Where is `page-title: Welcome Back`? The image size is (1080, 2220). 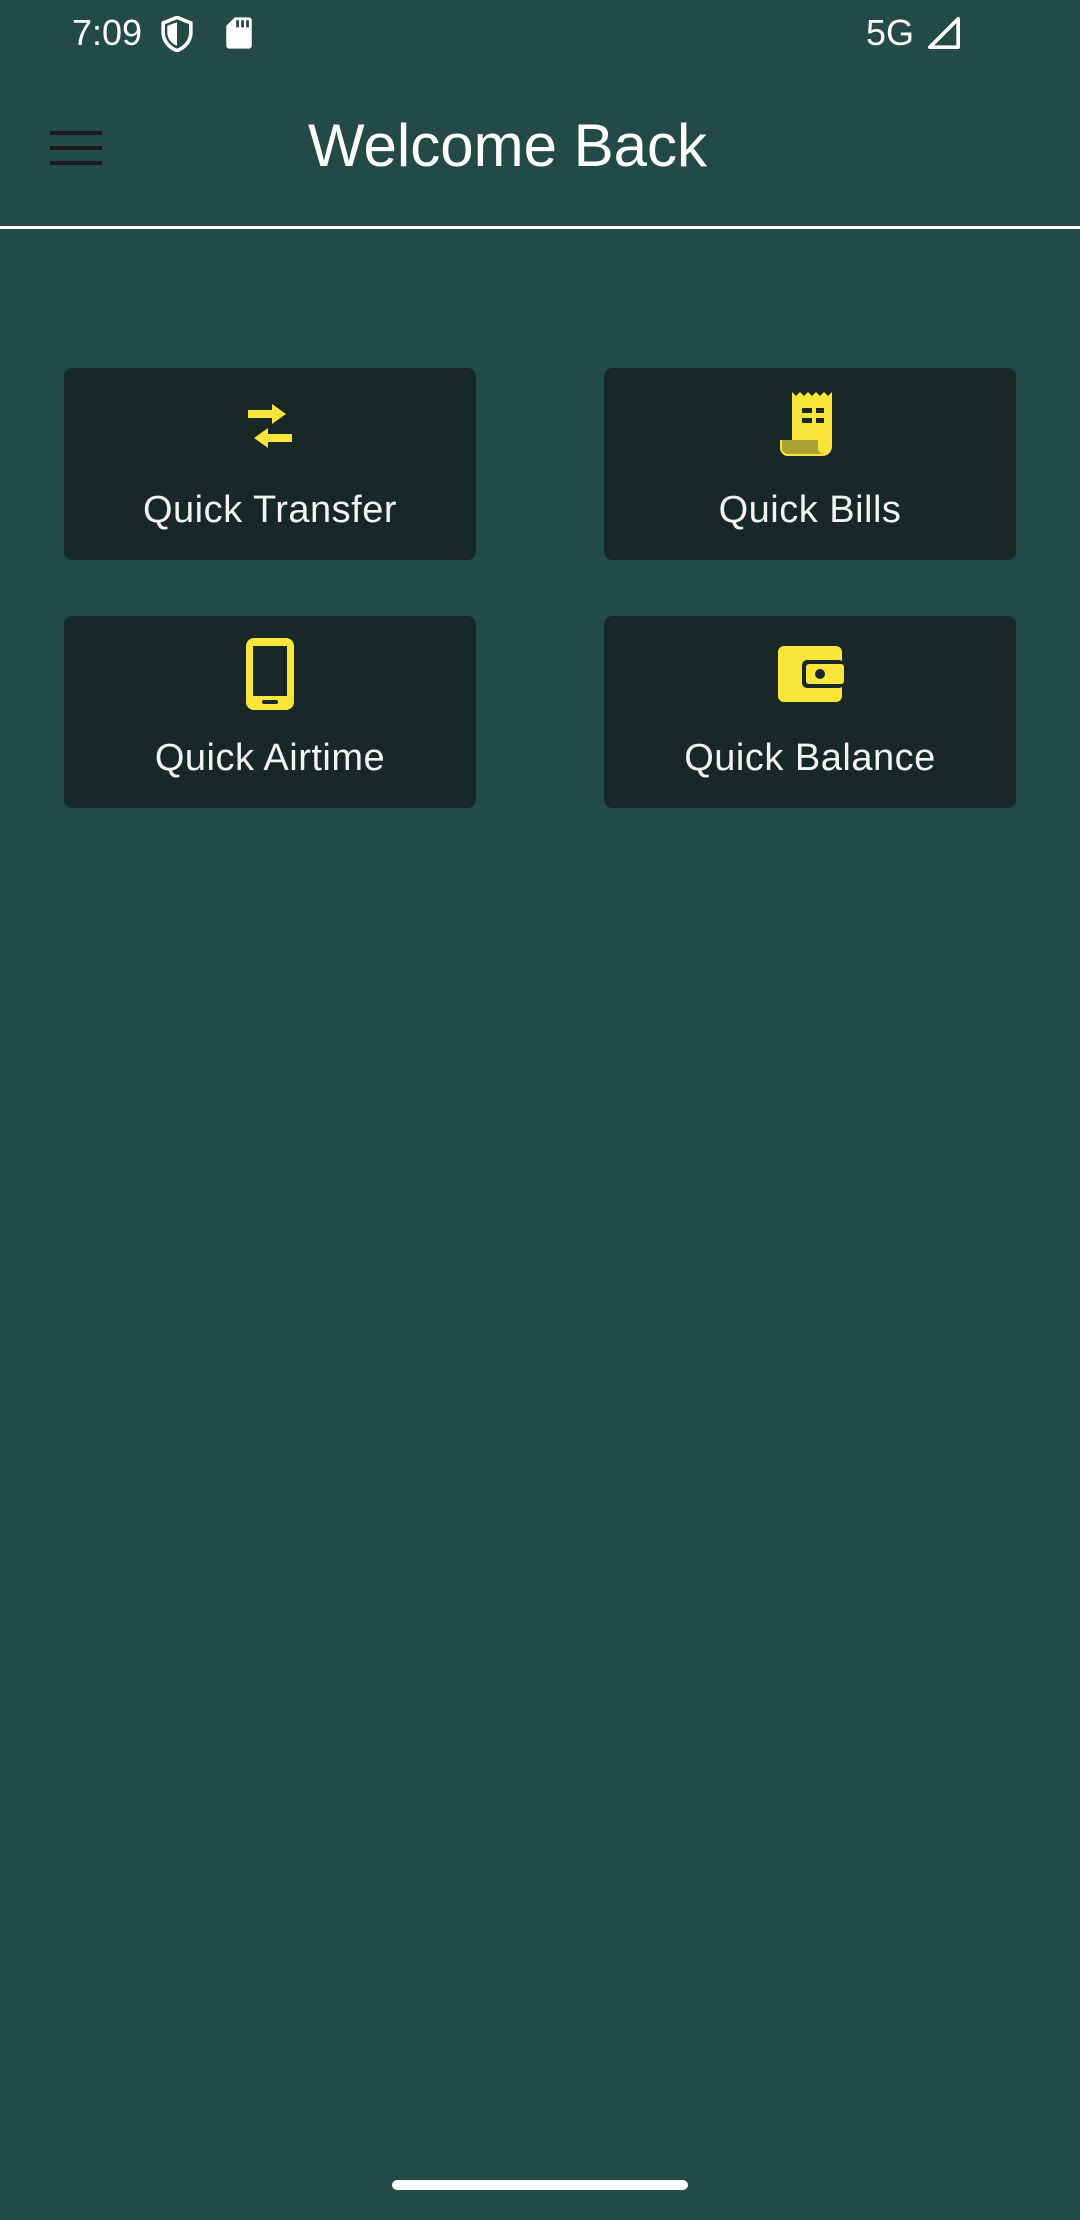 page-title: Welcome Back is located at coordinates (508, 145).